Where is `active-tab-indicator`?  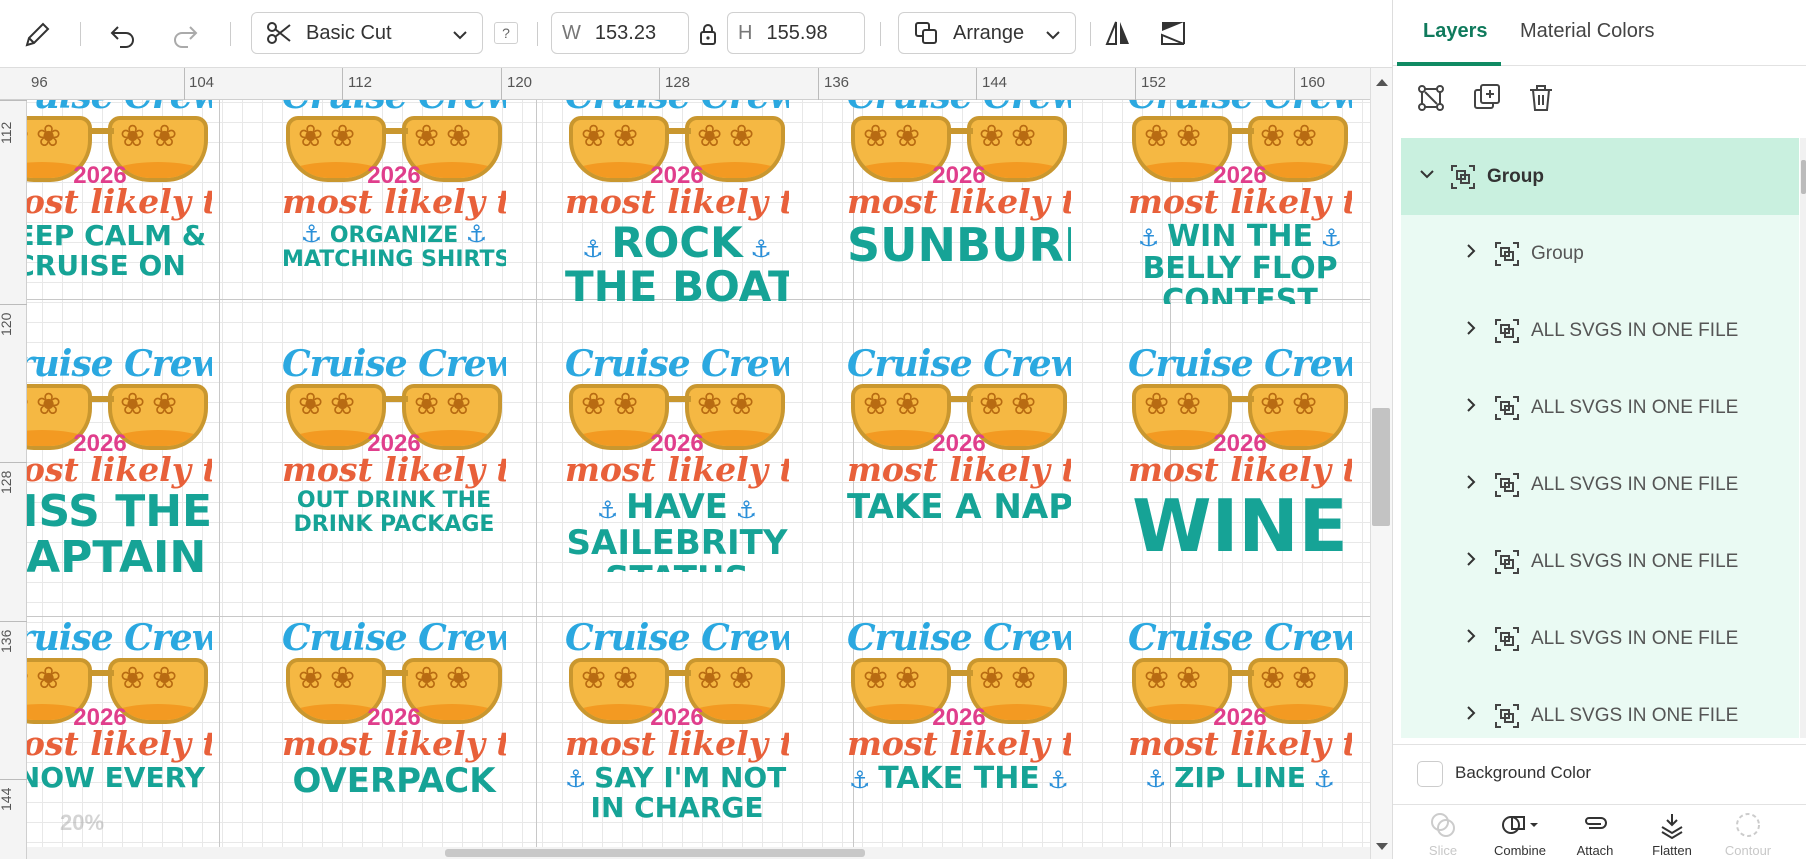
active-tab-indicator is located at coordinates (1449, 64).